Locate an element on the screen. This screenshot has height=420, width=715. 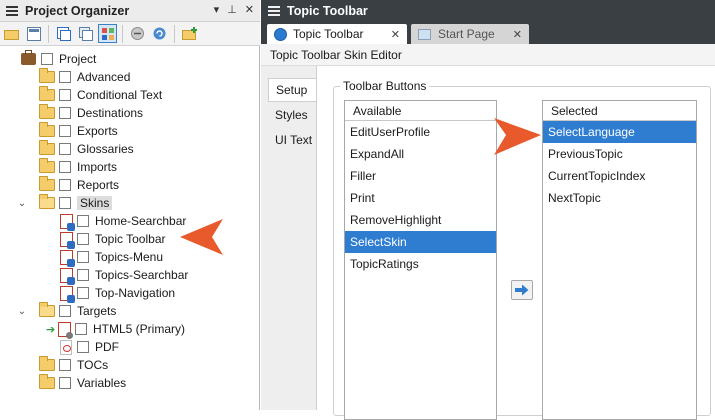
tree-row-skins: ⌄ Skins is located at coordinates (65, 203).